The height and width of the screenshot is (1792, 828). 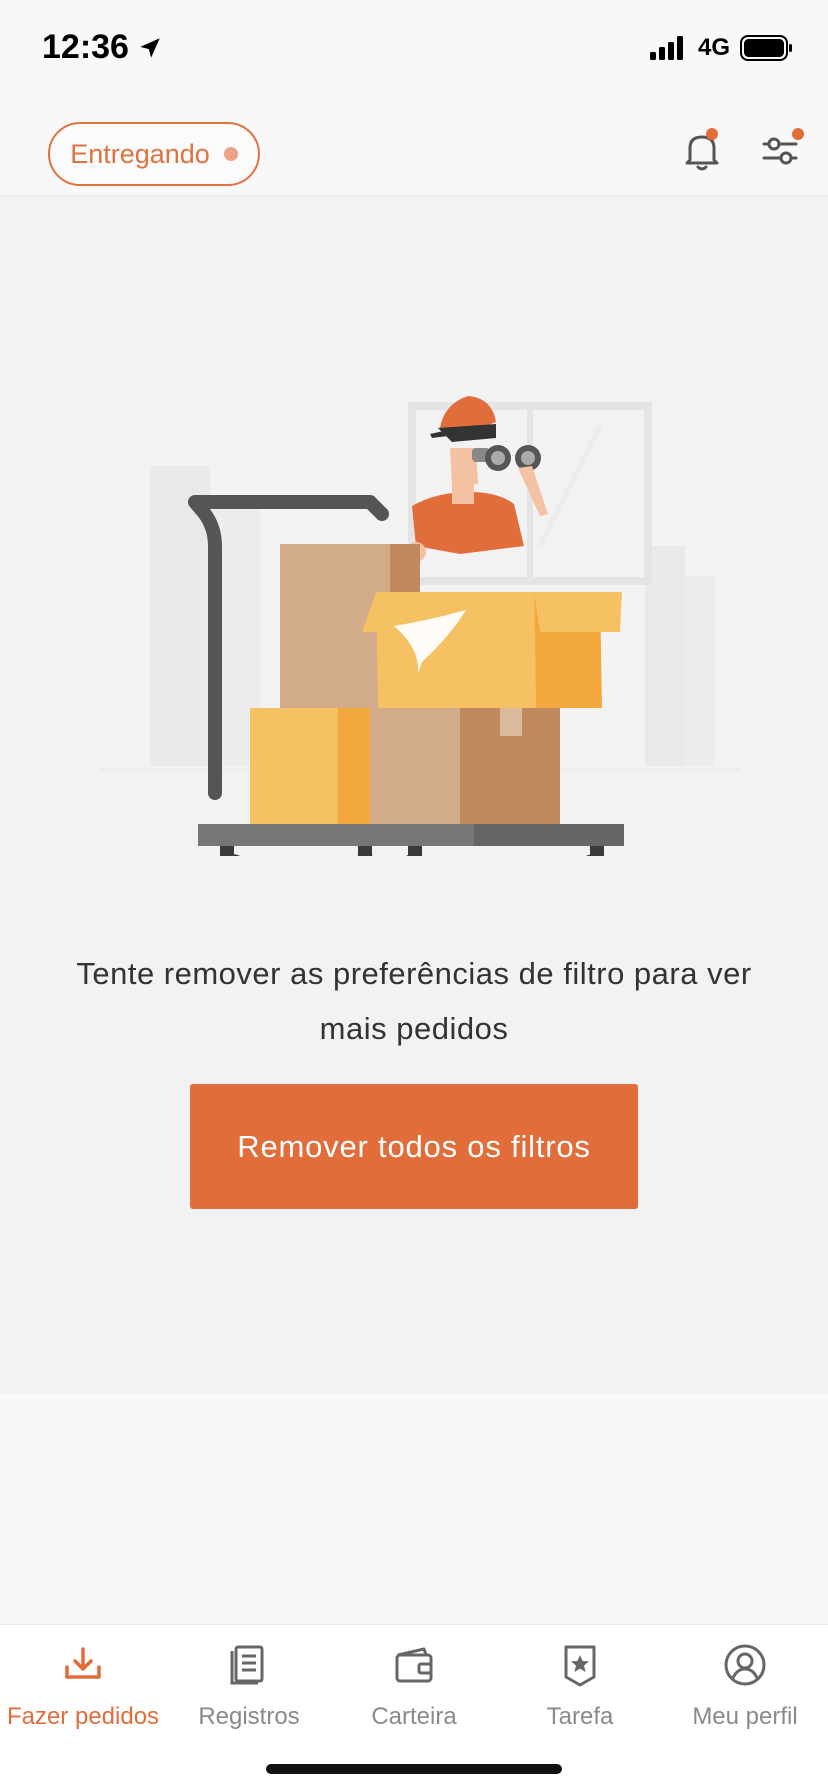 I want to click on status-bar: 12:36 4G, so click(x=414, y=50).